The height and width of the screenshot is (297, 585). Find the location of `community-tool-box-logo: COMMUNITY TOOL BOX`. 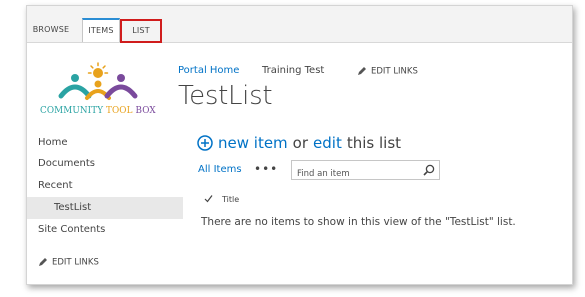

community-tool-box-logo: COMMUNITY TOOL BOX is located at coordinates (100, 90).